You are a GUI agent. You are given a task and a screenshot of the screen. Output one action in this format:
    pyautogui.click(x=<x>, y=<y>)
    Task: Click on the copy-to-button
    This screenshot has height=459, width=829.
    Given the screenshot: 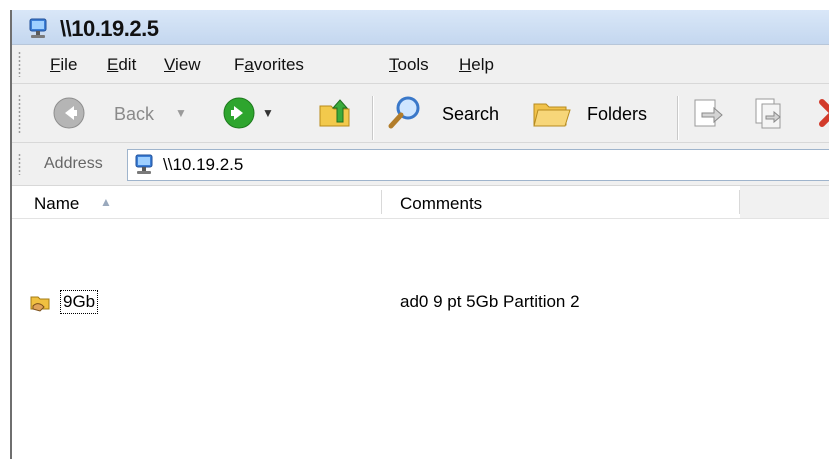 What is the action you would take?
    pyautogui.click(x=770, y=114)
    